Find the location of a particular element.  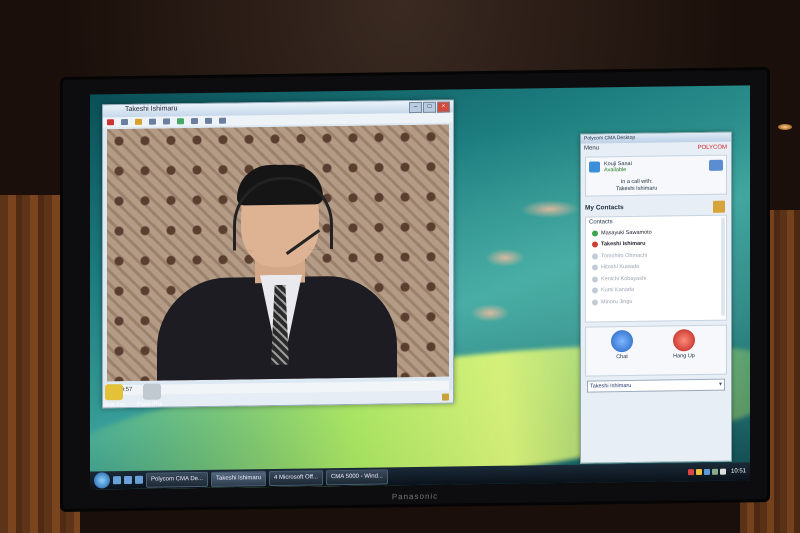

window-title: Takeshi Ishimaru is located at coordinates (151, 109).